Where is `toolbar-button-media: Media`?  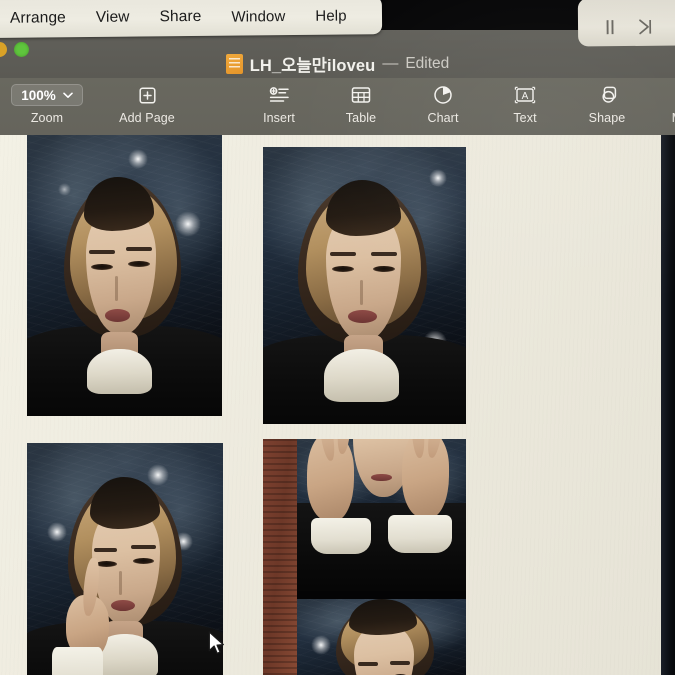 toolbar-button-media: Media is located at coordinates (666, 101).